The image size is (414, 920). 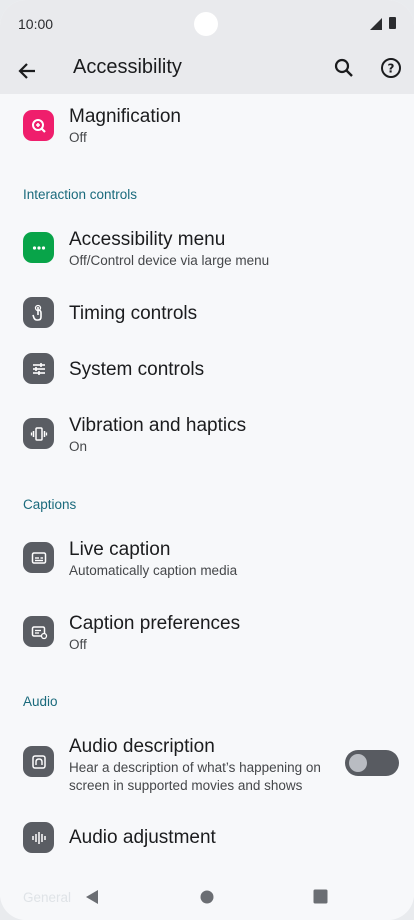 What do you see at coordinates (207, 369) in the screenshot?
I see `list-item-system-controls: System controls` at bounding box center [207, 369].